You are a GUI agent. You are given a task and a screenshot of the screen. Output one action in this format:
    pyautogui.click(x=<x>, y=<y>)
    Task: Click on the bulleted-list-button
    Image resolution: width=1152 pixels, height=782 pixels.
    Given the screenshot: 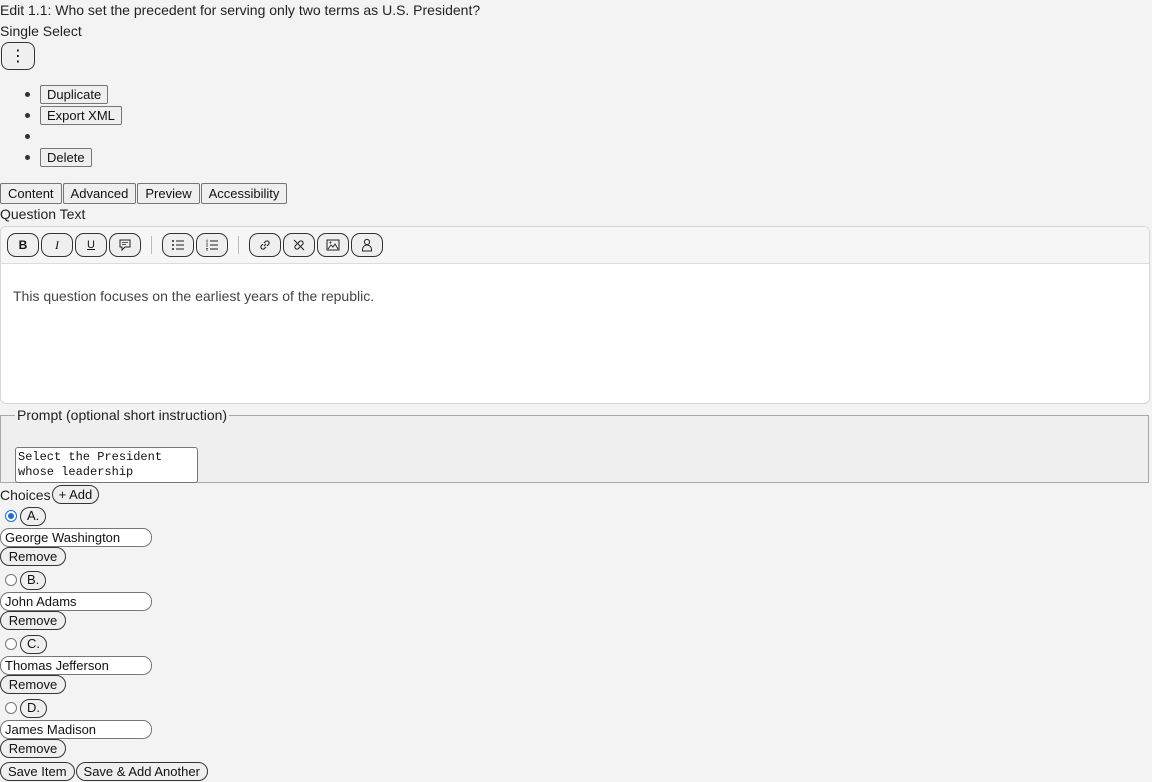 What is the action you would take?
    pyautogui.click(x=178, y=245)
    